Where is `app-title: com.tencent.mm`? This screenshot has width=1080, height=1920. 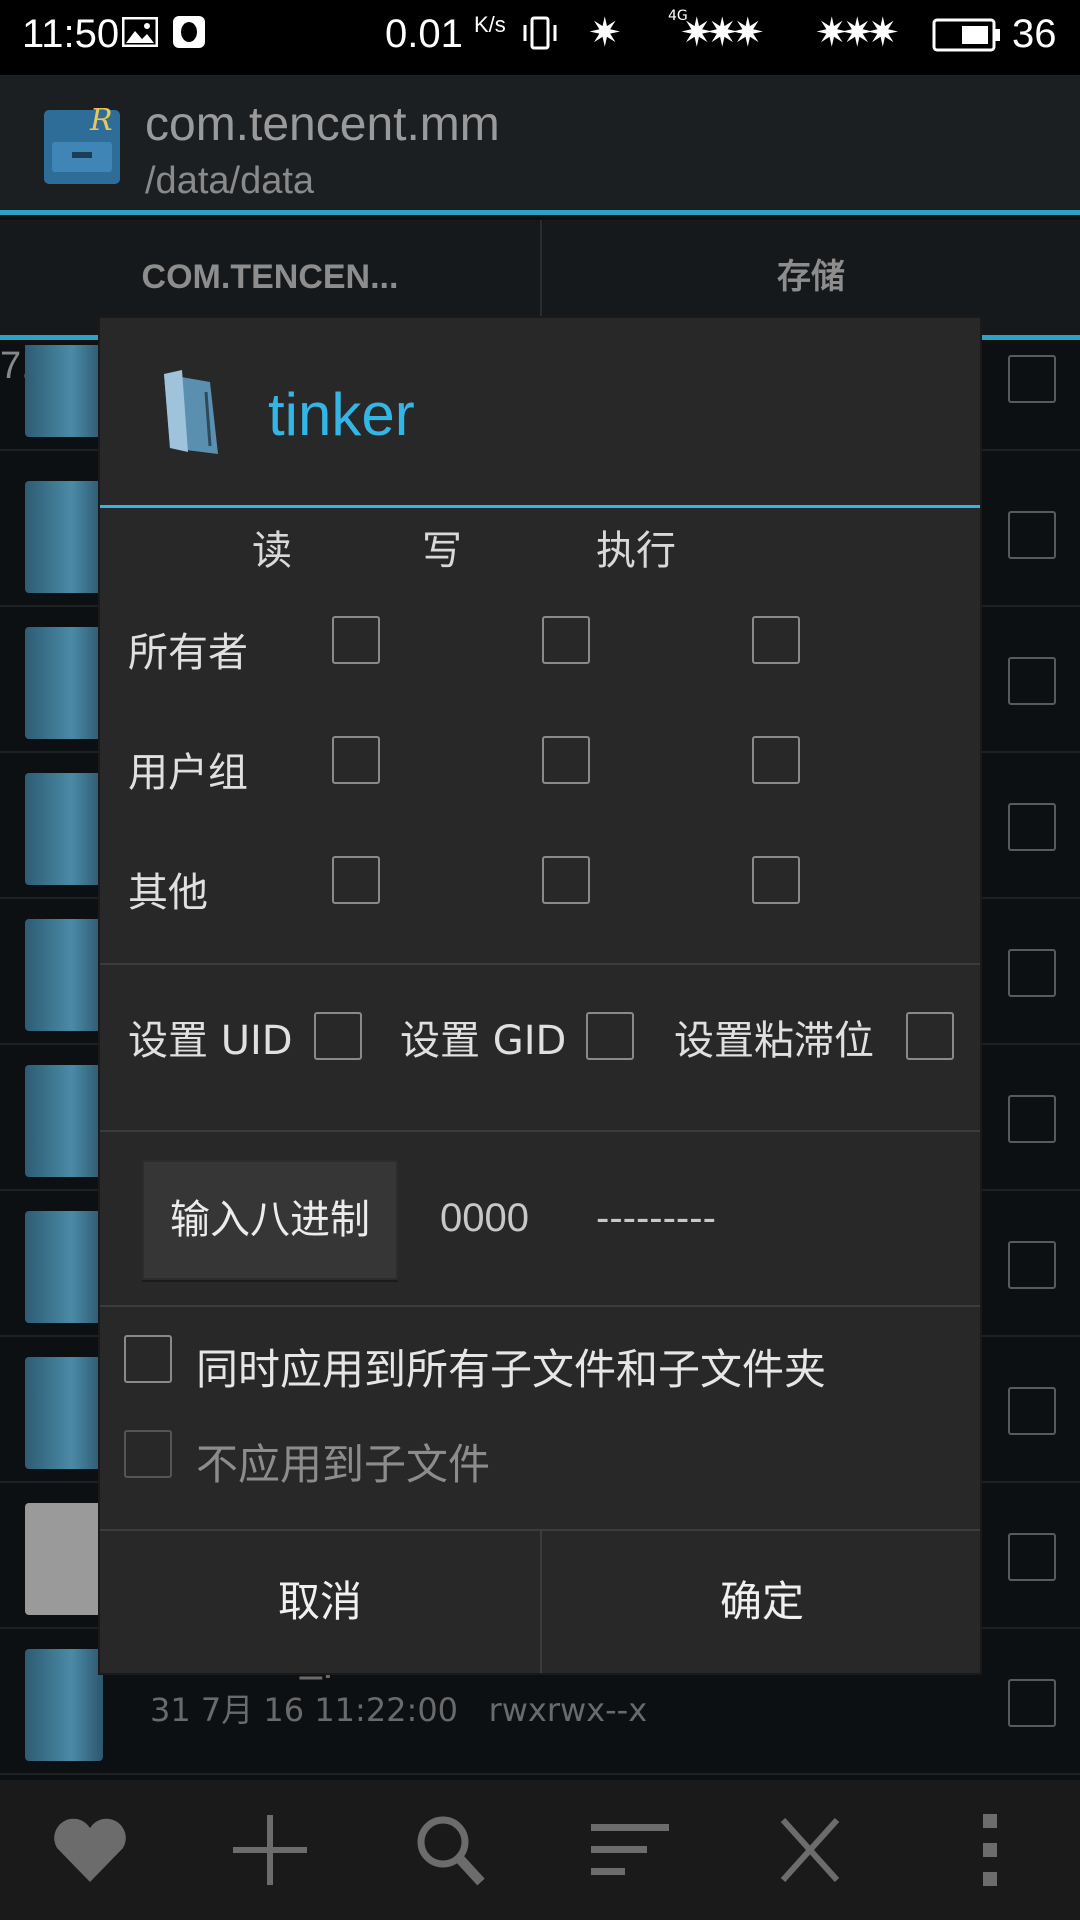 app-title: com.tencent.mm is located at coordinates (322, 124).